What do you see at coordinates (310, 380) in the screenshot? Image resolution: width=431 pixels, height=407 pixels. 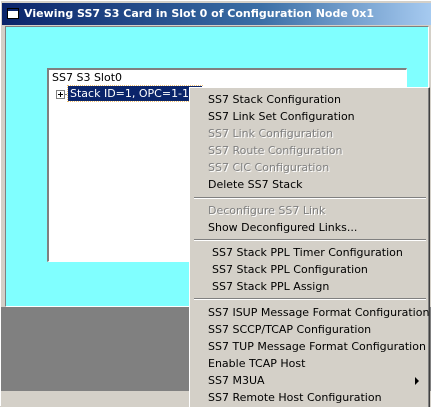 I see `menu-item-ss7-m3ua: SS7 M3UA` at bounding box center [310, 380].